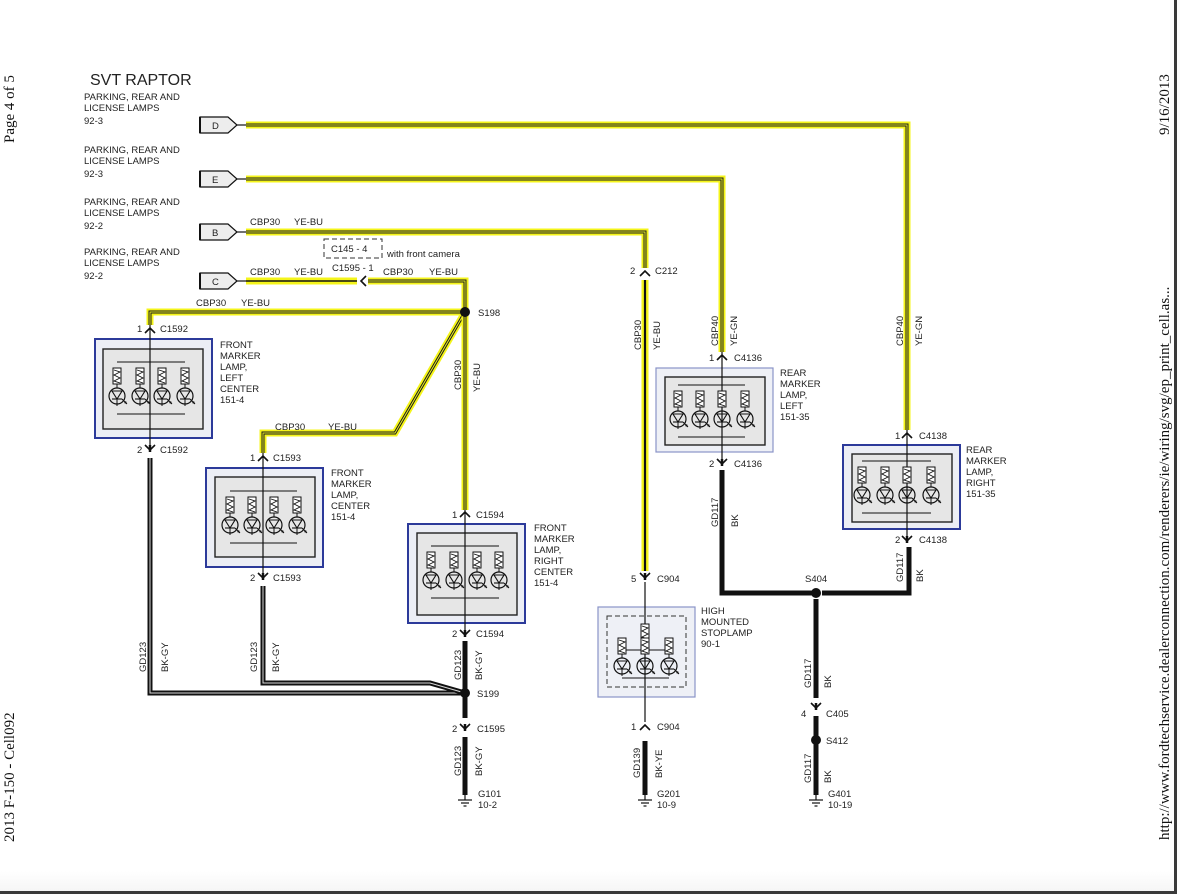 Image resolution: width=1177 pixels, height=894 pixels. I want to click on splice-label: S404, so click(816, 579).